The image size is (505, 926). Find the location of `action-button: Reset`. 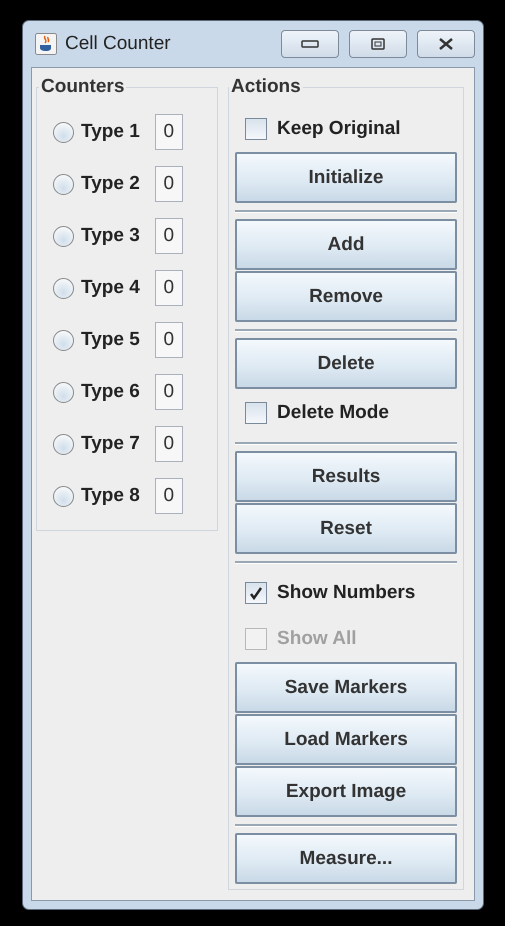

action-button: Reset is located at coordinates (346, 528).